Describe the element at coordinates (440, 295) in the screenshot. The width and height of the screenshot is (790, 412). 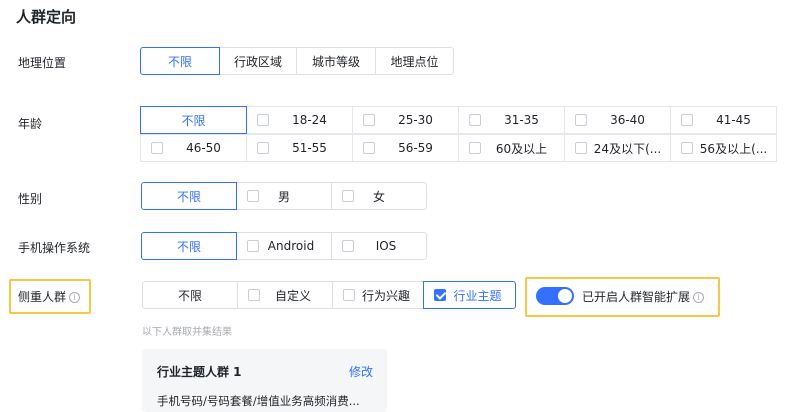
I see `checkbox-checked-icon` at that location.